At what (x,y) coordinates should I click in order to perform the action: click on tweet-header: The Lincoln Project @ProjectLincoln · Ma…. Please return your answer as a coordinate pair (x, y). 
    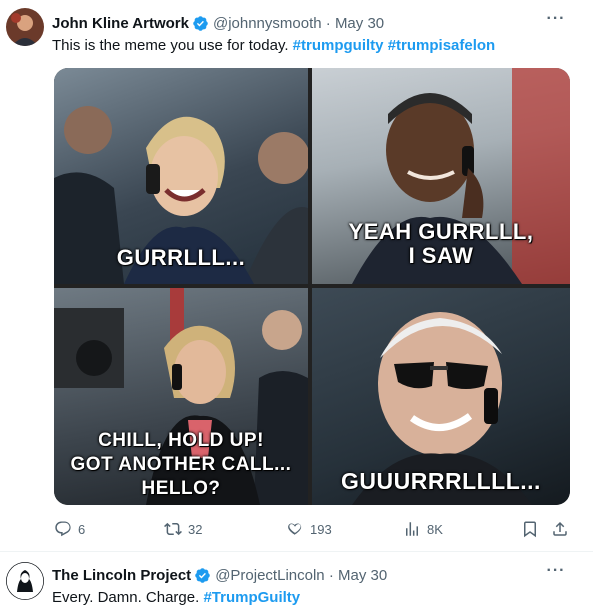
    Looking at the image, I should click on (219, 575).